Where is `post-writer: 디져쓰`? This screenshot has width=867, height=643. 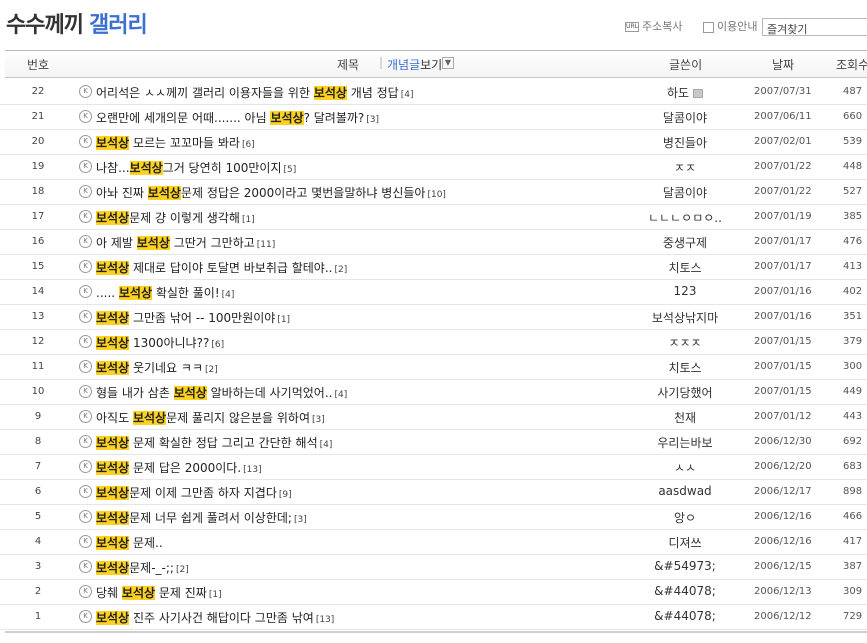 post-writer: 디져쓰 is located at coordinates (685, 542).